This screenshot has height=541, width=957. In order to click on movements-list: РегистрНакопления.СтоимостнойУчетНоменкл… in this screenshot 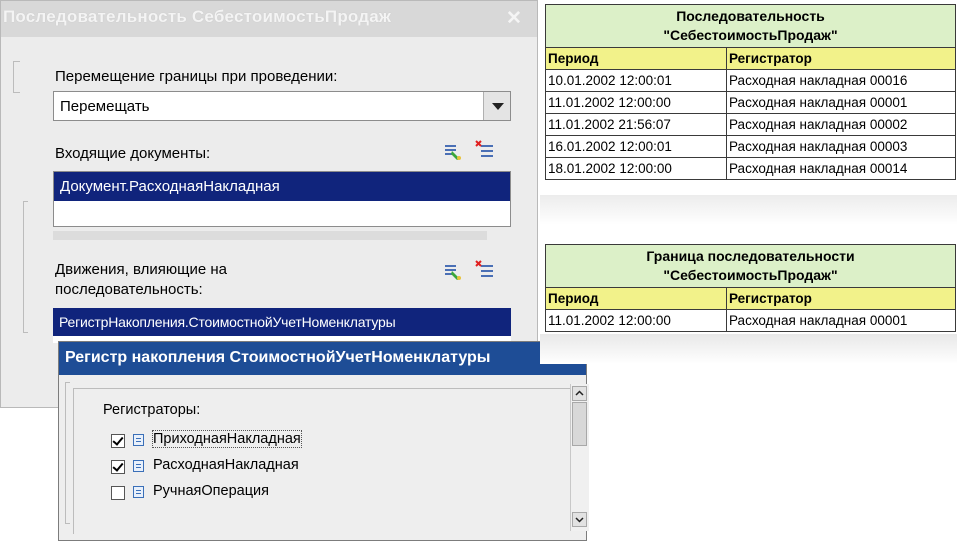, I will do `click(282, 325)`.